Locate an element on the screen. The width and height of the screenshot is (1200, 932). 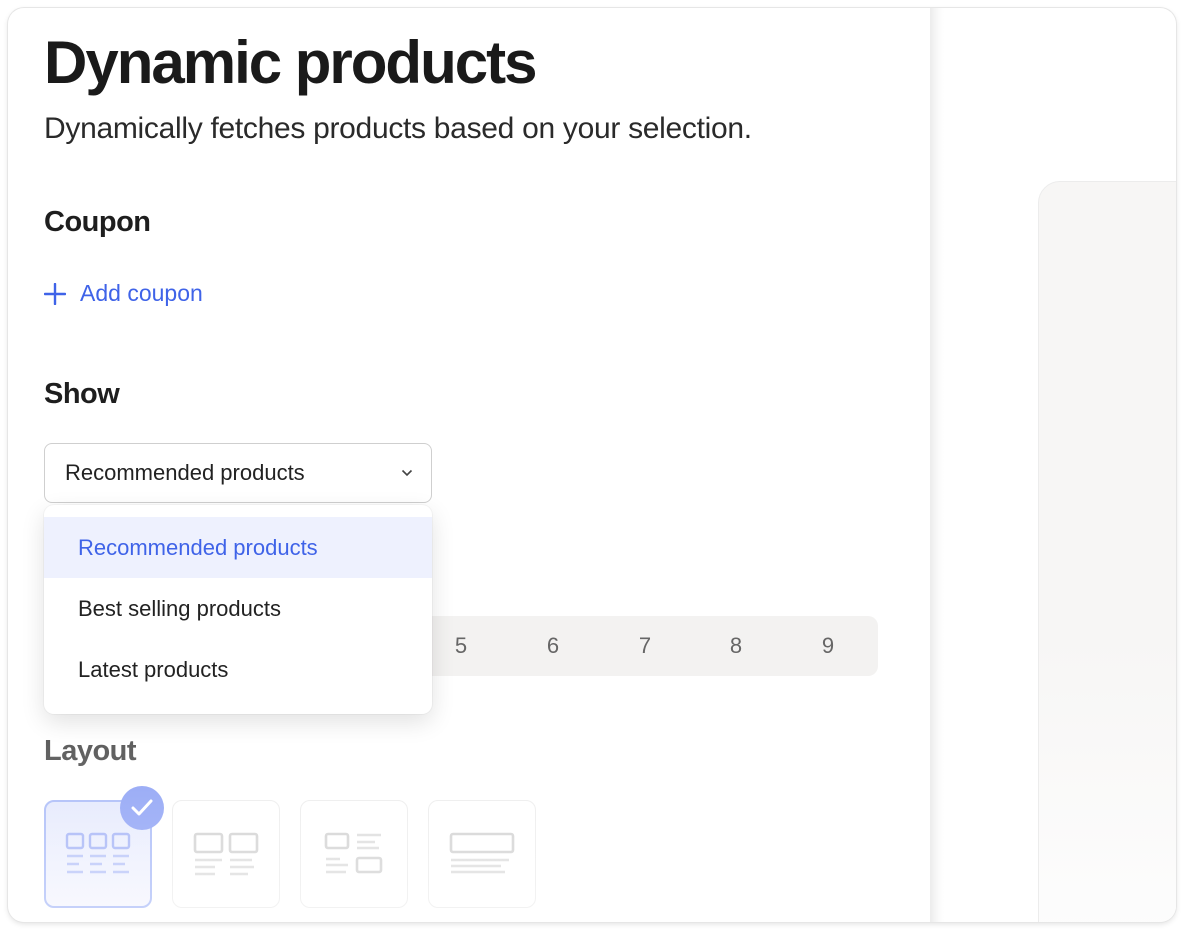
banner-icon is located at coordinates (482, 853).